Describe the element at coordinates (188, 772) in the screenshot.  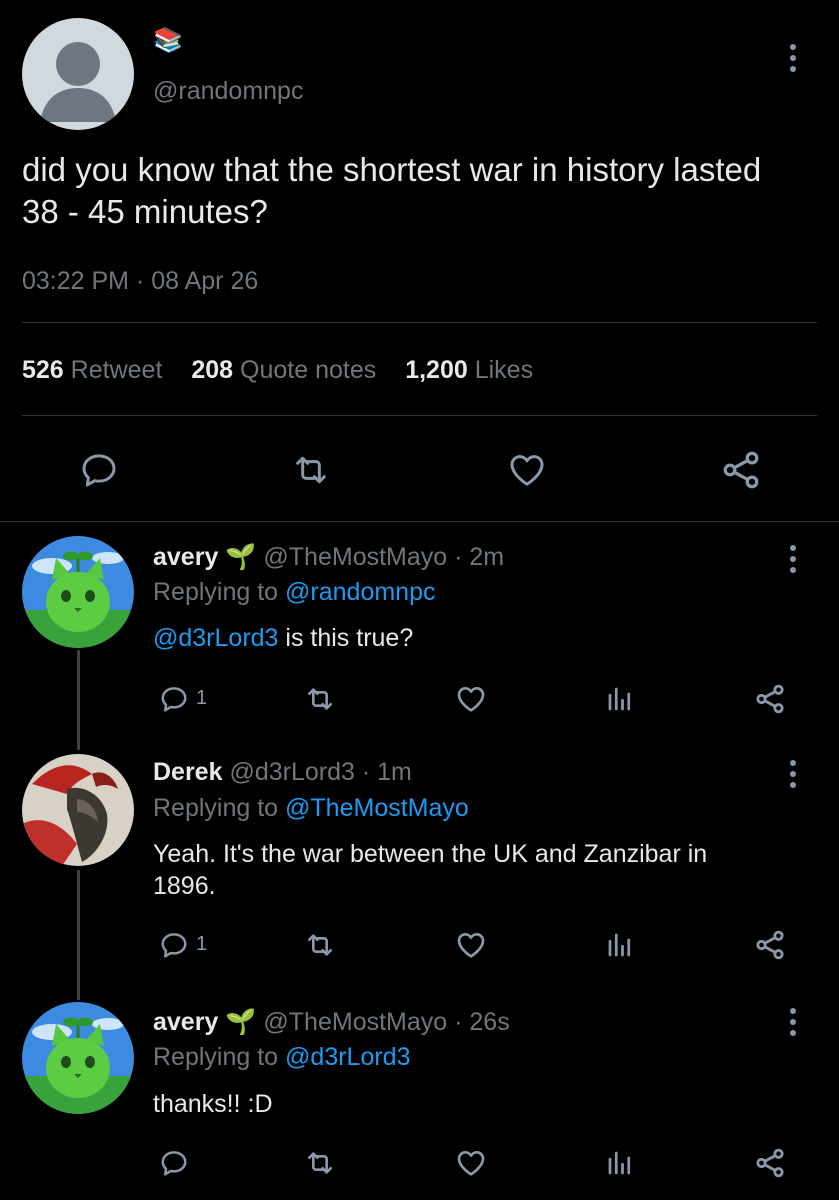
I see `reply-author-name: Derek` at that location.